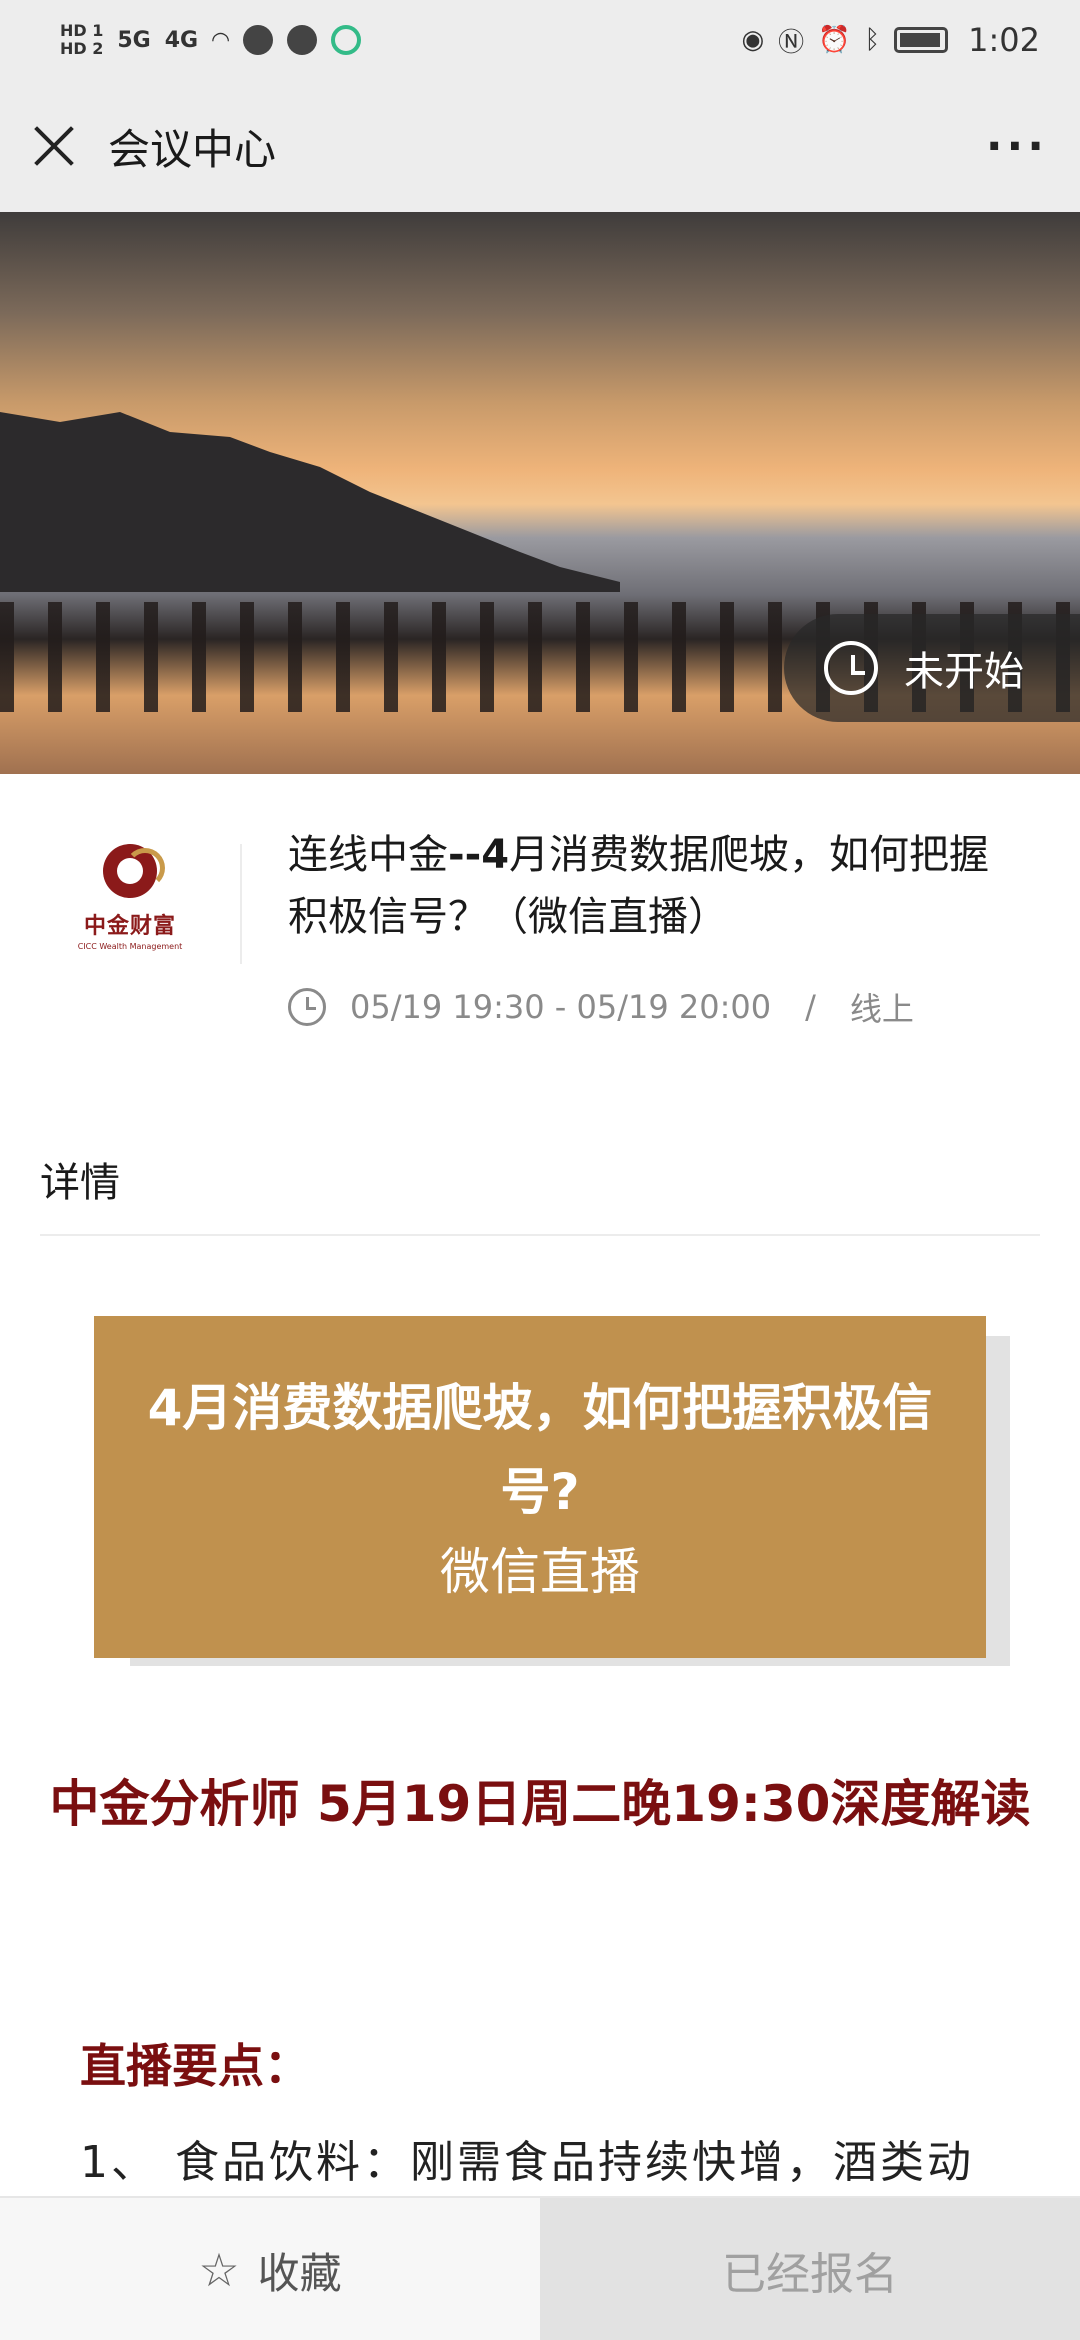 The image size is (1080, 2340). Describe the element at coordinates (851, 668) in the screenshot. I see `clock-icon` at that location.